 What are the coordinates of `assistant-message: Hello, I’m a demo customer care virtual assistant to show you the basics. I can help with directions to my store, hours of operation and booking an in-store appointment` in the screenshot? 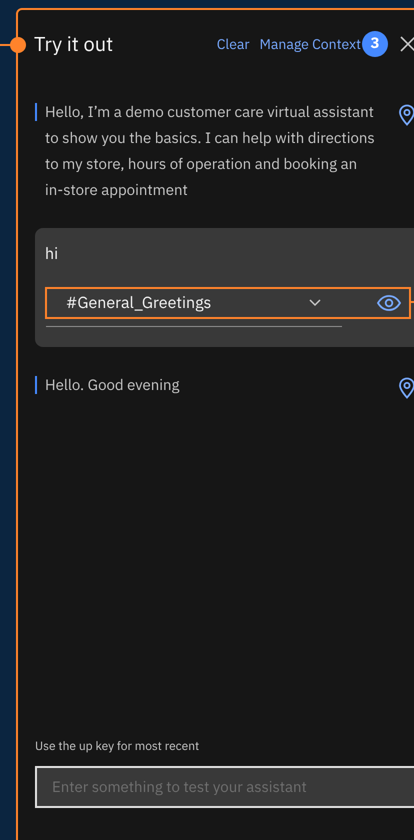 It's located at (210, 152).